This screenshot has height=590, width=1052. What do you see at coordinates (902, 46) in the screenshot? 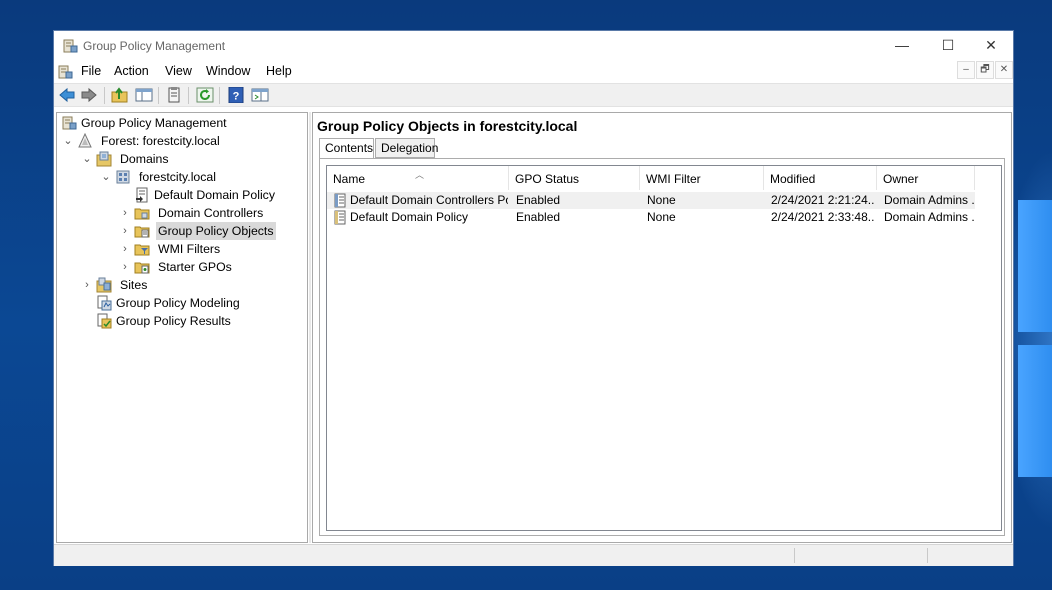
I see `minimize-button: —` at bounding box center [902, 46].